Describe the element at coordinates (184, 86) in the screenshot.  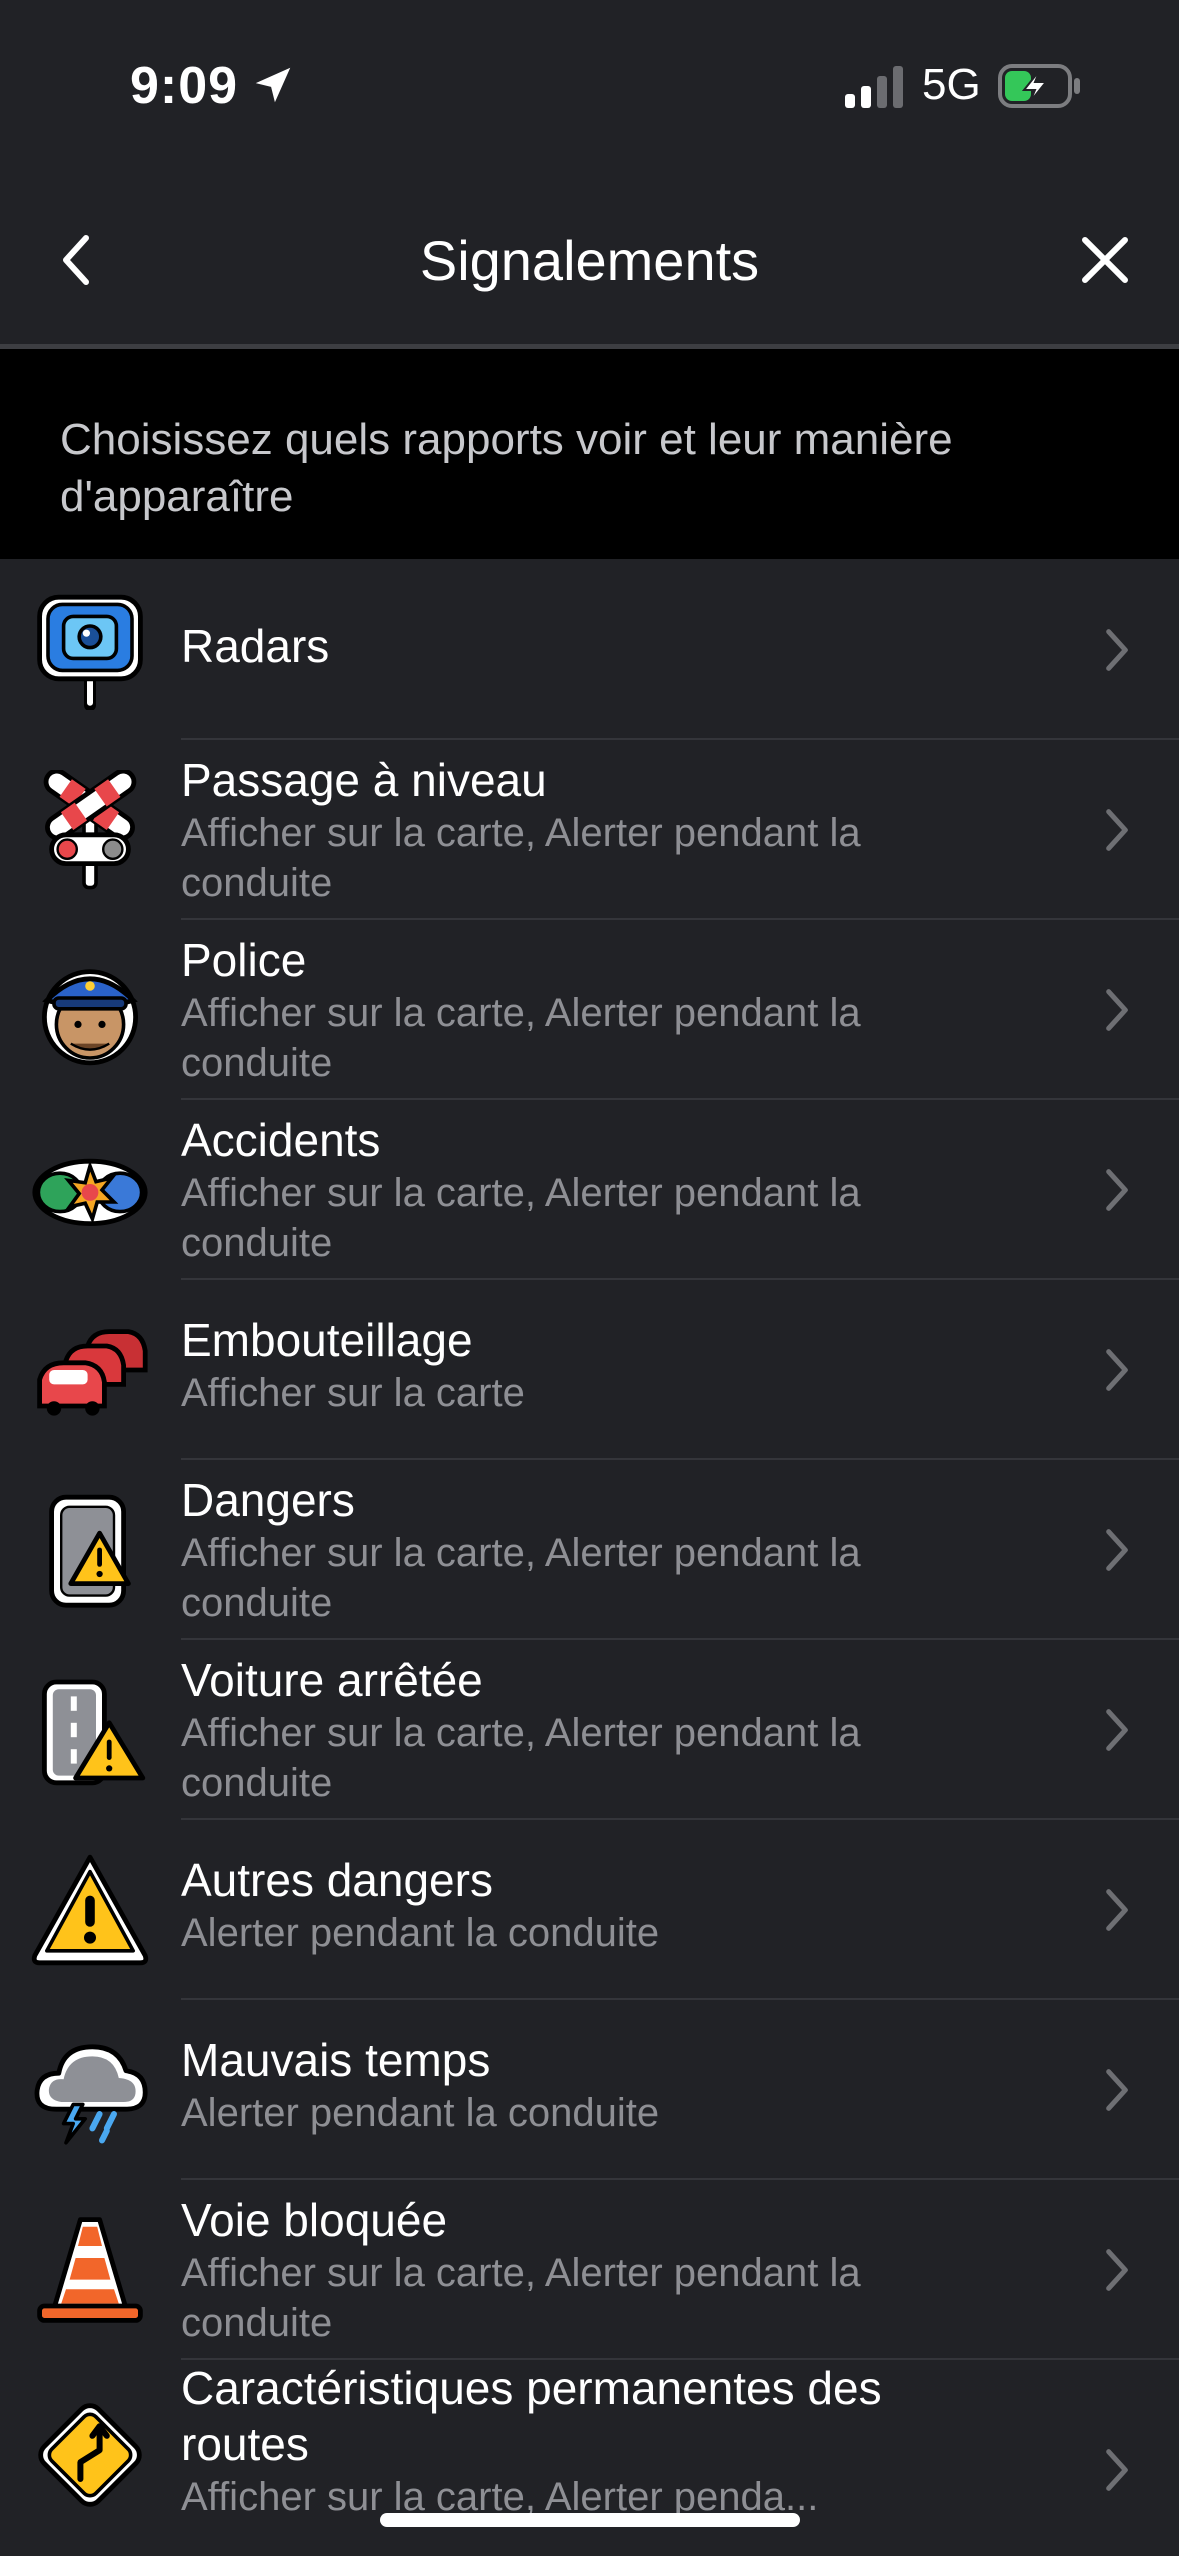
I see `status-time: 9:09` at that location.